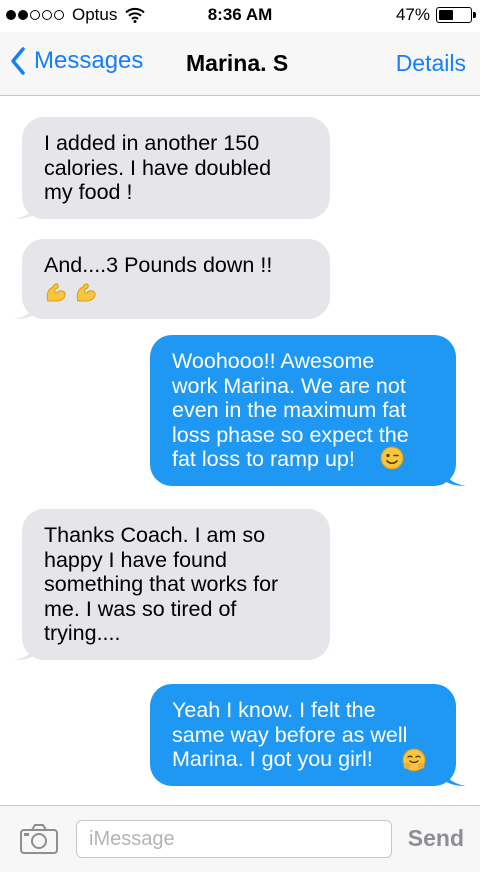 The image size is (480, 872). I want to click on camera-icon, so click(39, 839).